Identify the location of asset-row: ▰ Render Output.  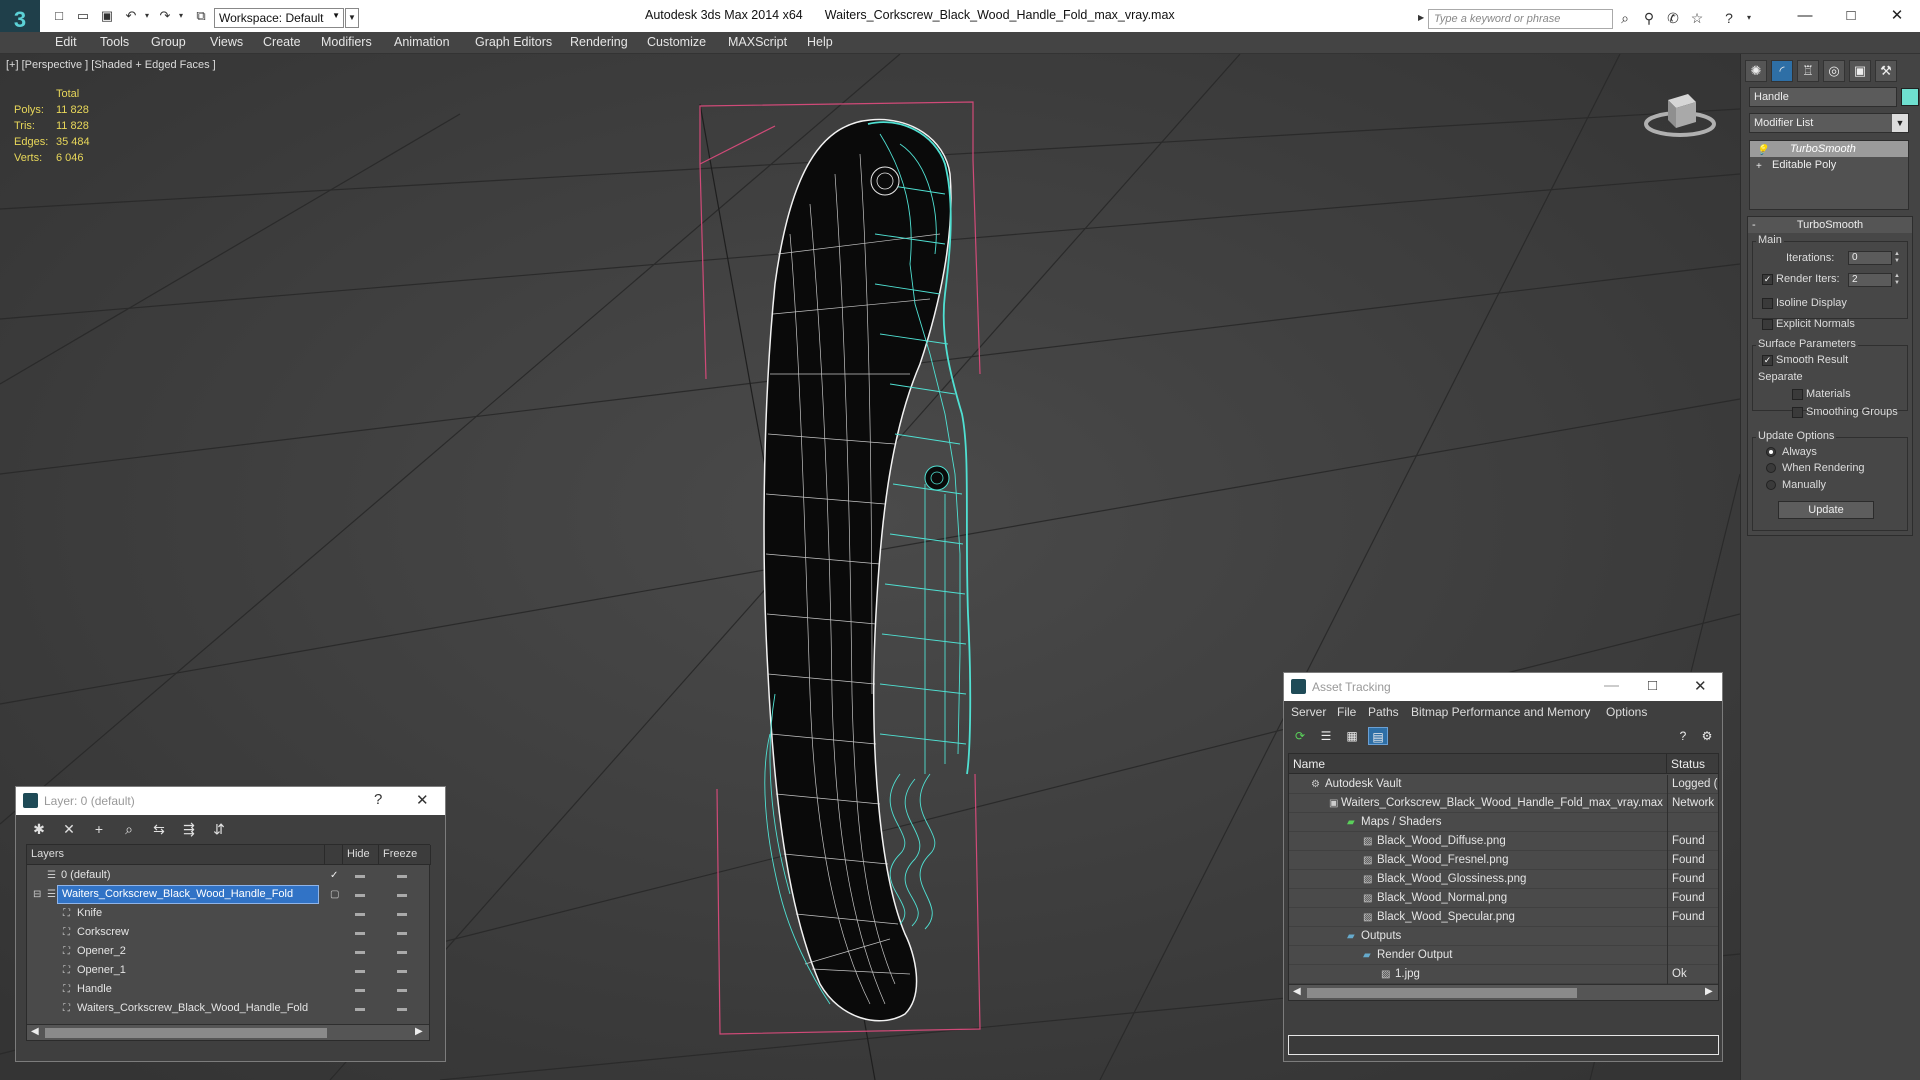
(1503, 955).